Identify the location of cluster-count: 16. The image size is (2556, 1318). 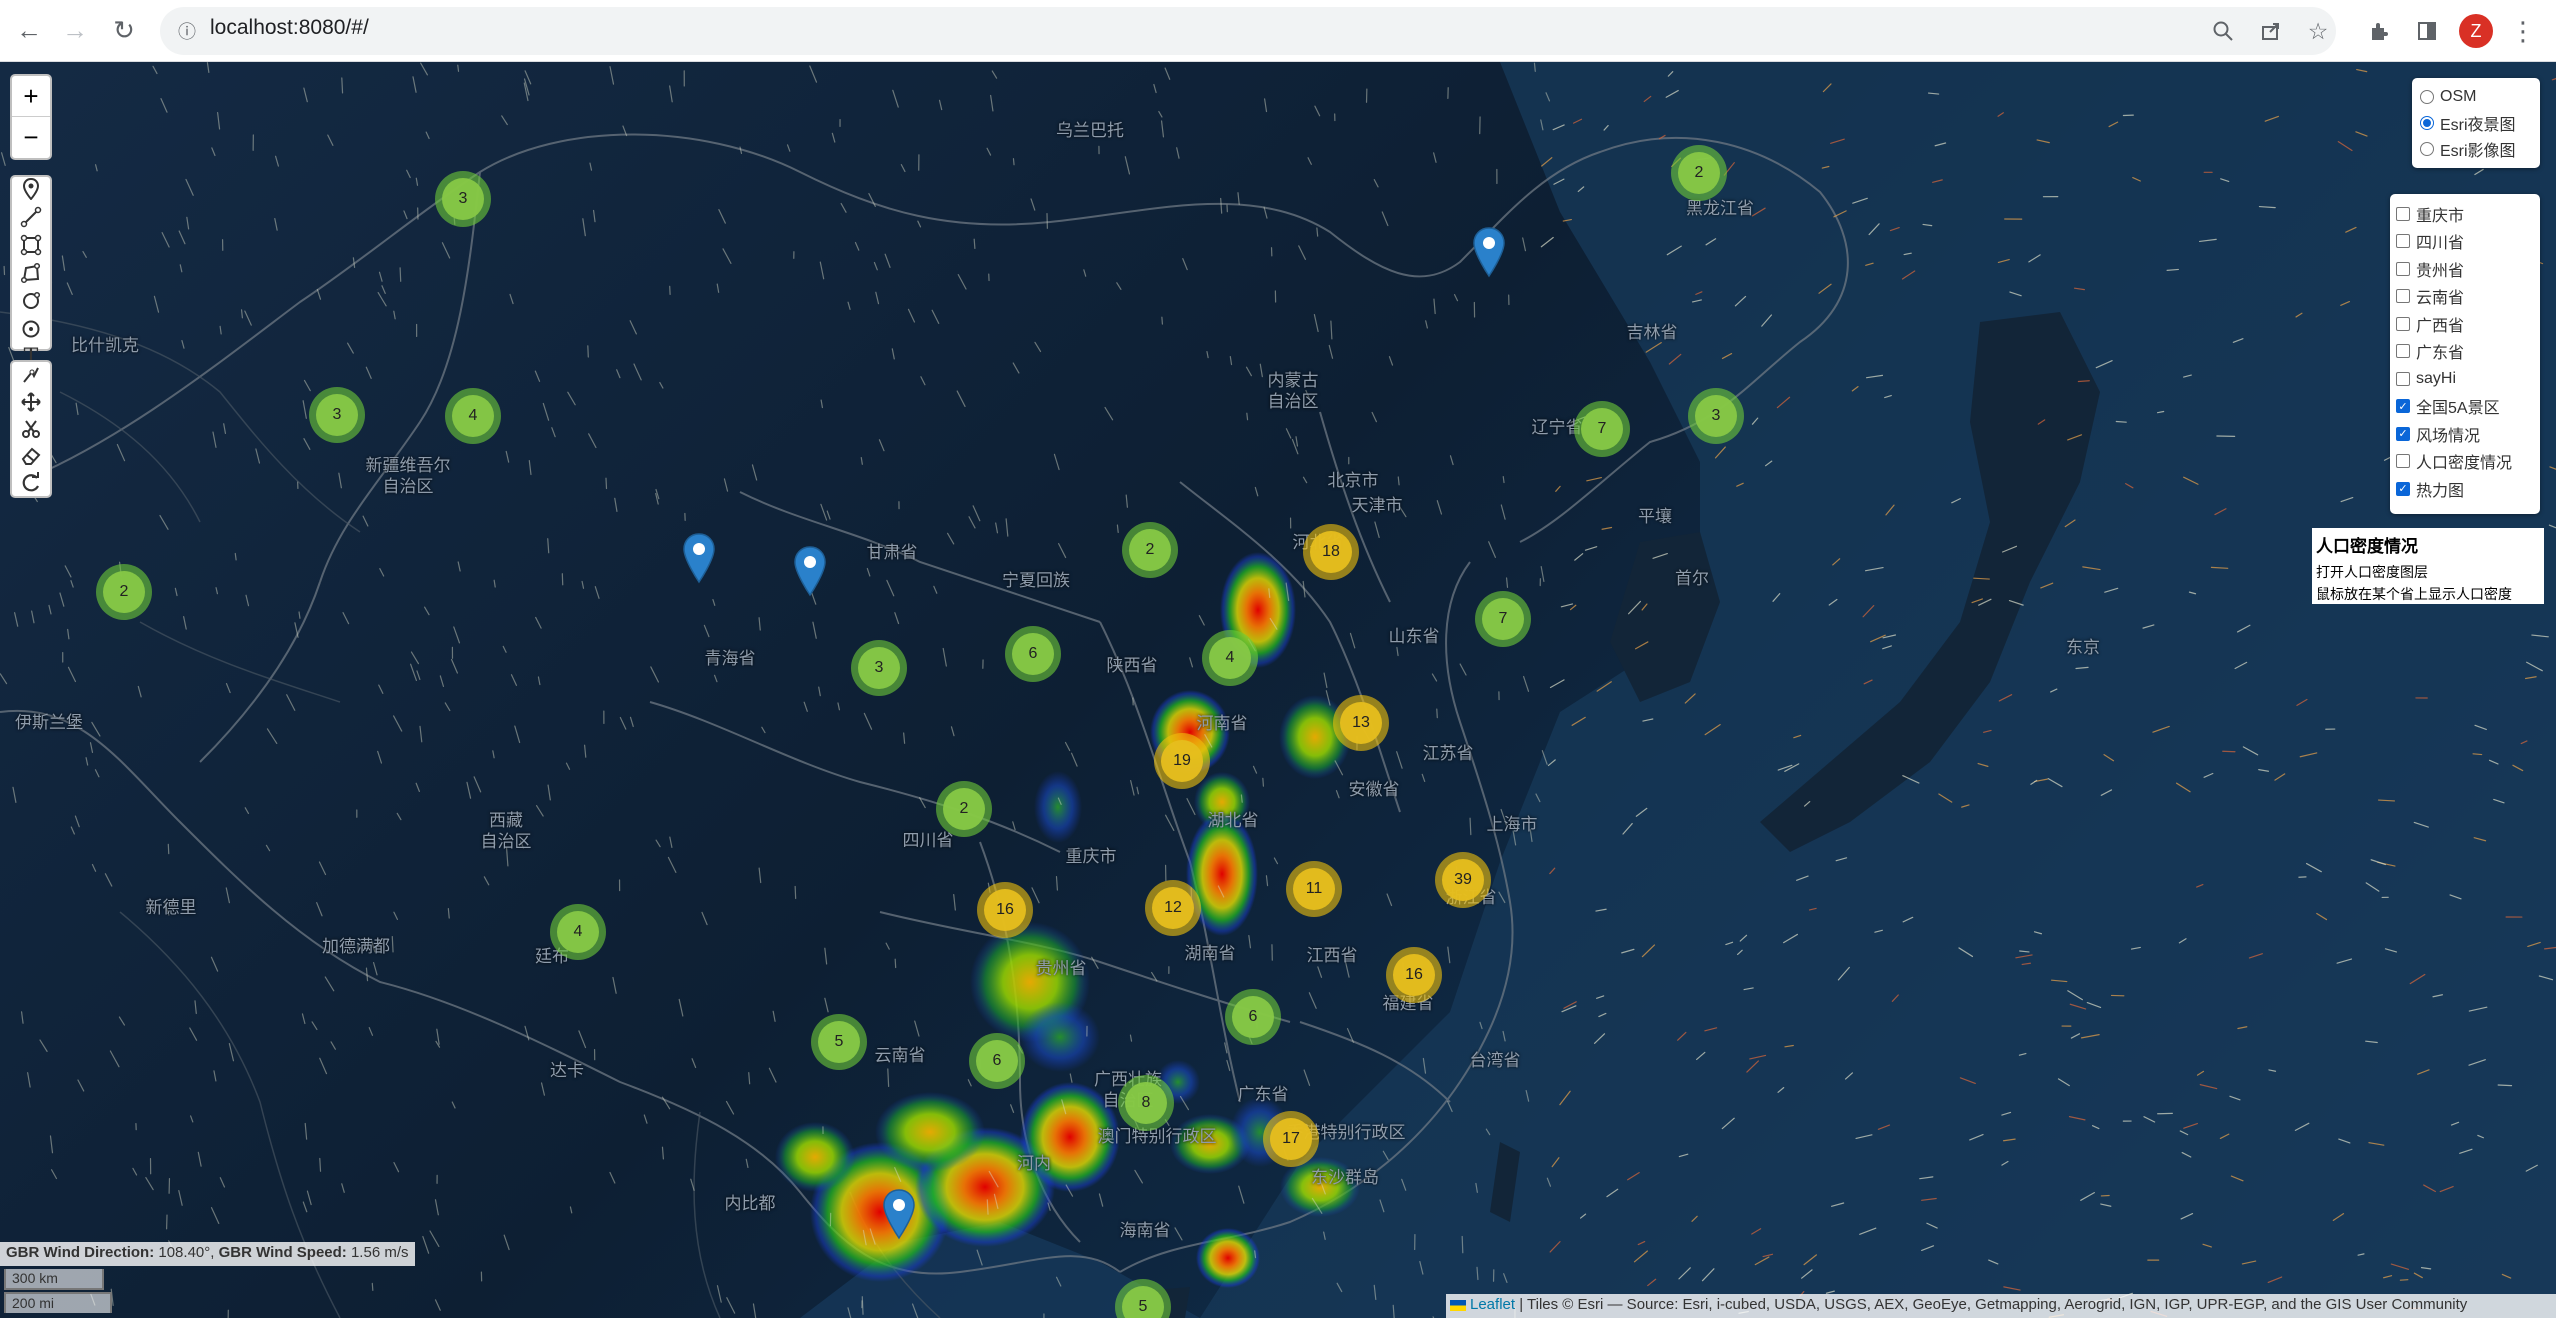
(1414, 975).